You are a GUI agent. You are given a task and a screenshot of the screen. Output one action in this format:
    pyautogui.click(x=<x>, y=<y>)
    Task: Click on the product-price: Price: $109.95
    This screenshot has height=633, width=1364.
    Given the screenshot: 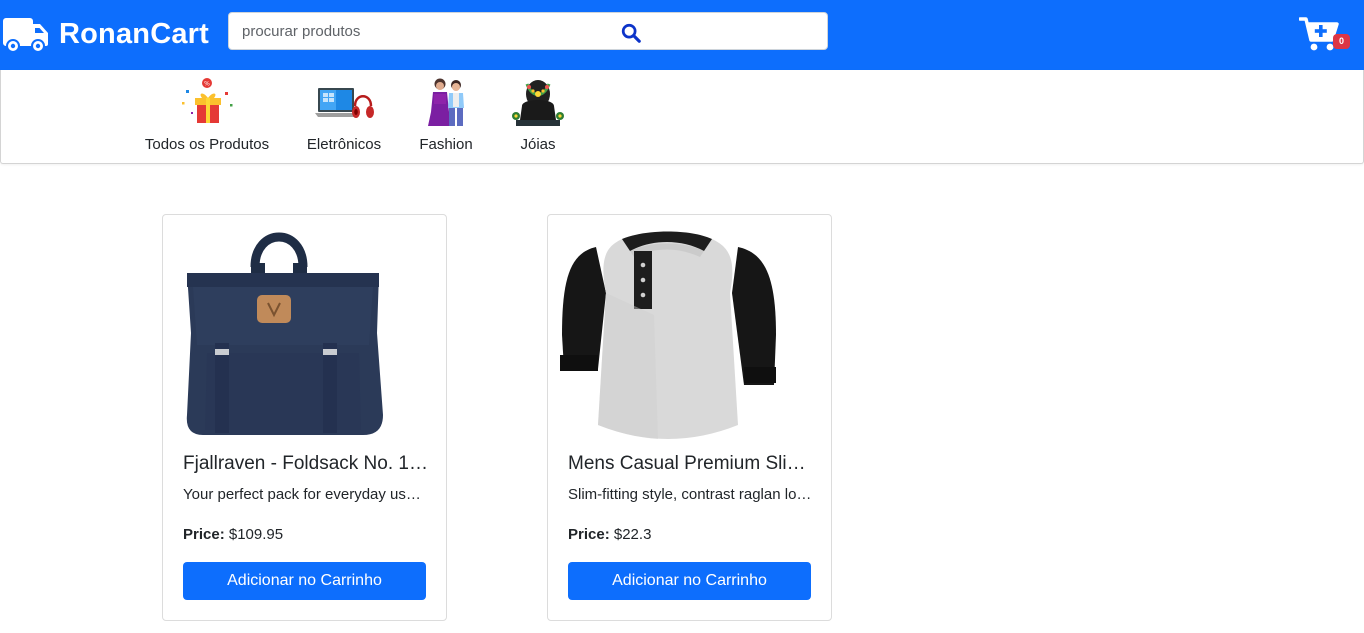 What is the action you would take?
    pyautogui.click(x=233, y=534)
    